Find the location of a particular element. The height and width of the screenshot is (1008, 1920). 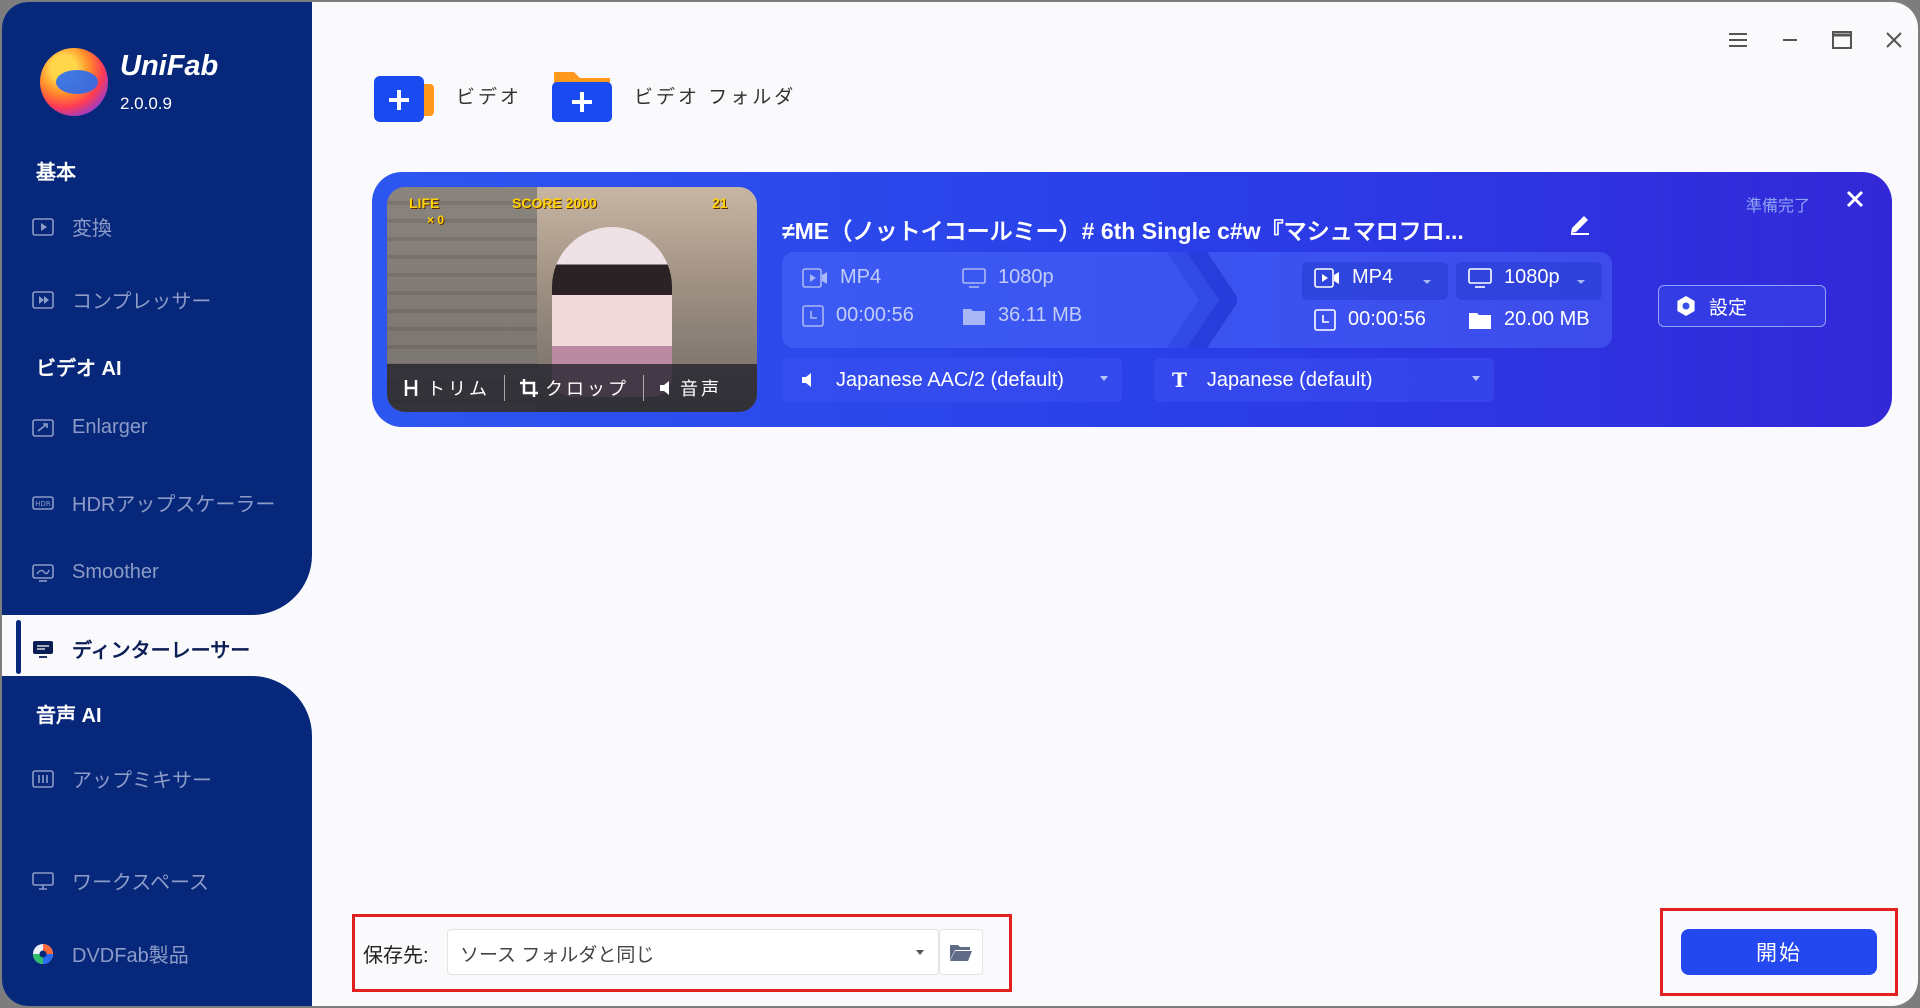

output-duration-value: 00:00:56 is located at coordinates (1387, 319).